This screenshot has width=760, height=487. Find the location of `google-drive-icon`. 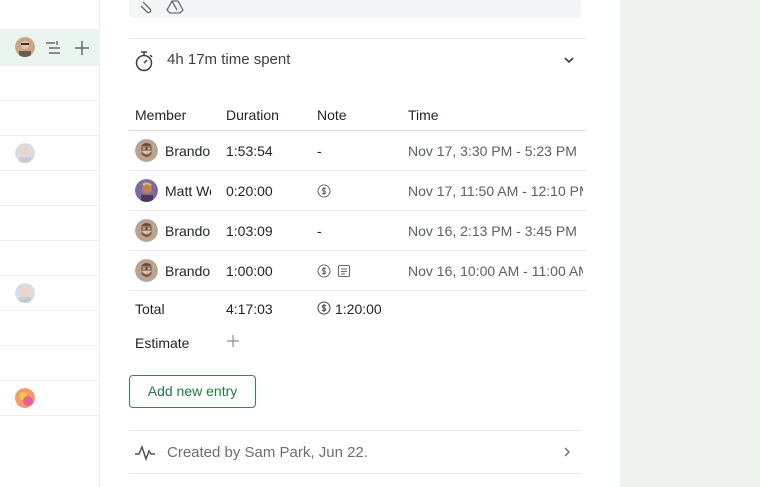

google-drive-icon is located at coordinates (175, 7).